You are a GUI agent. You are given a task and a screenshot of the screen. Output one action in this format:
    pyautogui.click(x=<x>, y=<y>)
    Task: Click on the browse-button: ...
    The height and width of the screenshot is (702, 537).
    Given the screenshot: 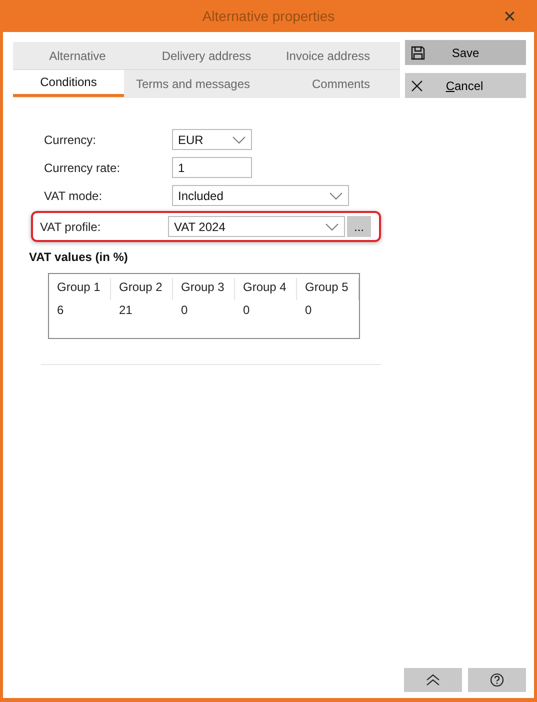 What is the action you would take?
    pyautogui.click(x=359, y=226)
    